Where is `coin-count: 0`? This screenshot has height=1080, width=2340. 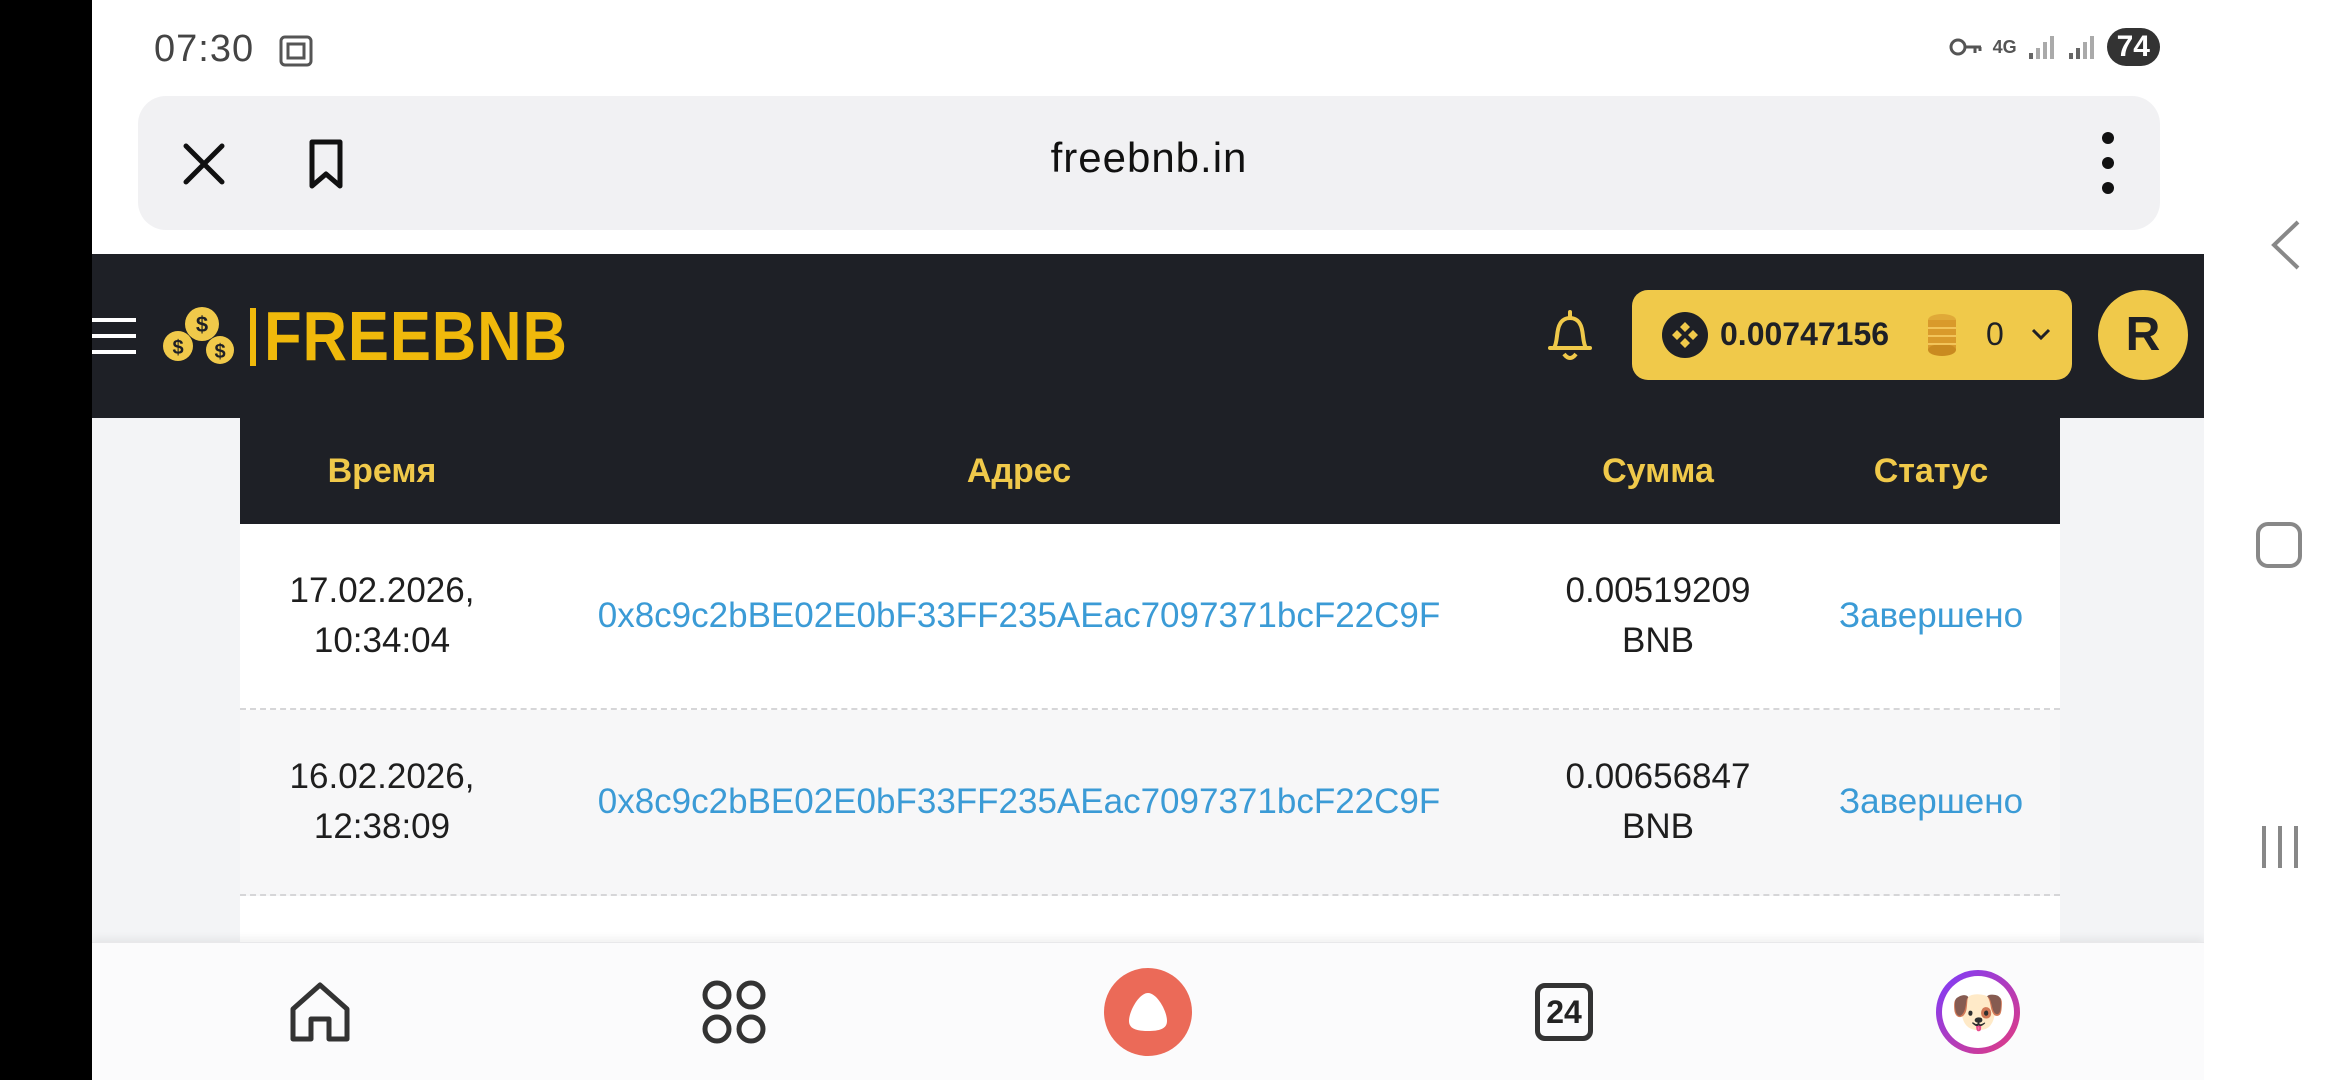 coin-count: 0 is located at coordinates (1995, 334).